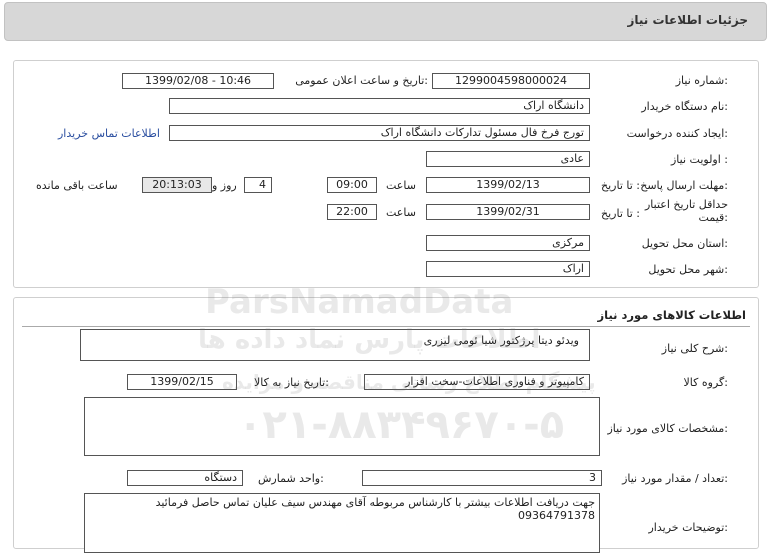  What do you see at coordinates (291, 382) in the screenshot?
I see `need-date-label: تاریخ نیاز به کالا:` at bounding box center [291, 382].